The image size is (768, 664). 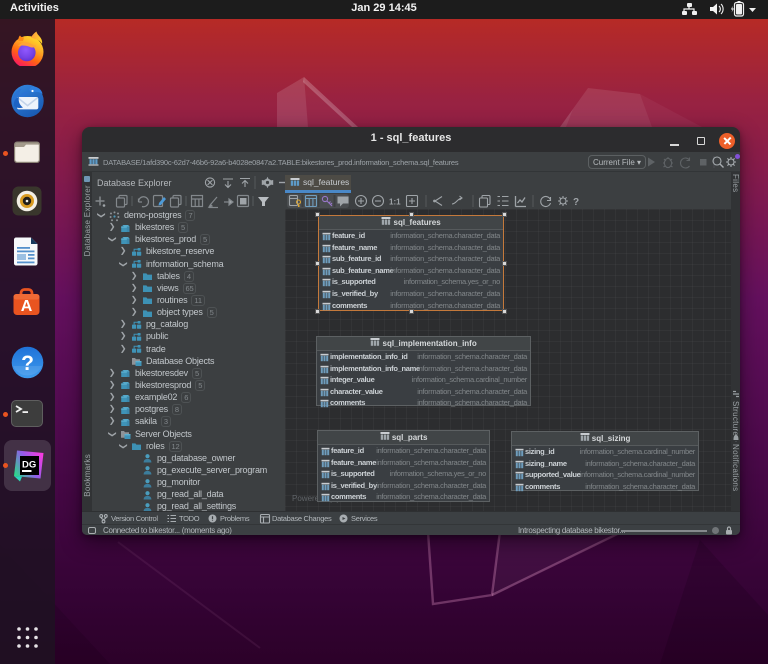 What do you see at coordinates (27, 306) in the screenshot?
I see `svg-text: A` at bounding box center [27, 306].